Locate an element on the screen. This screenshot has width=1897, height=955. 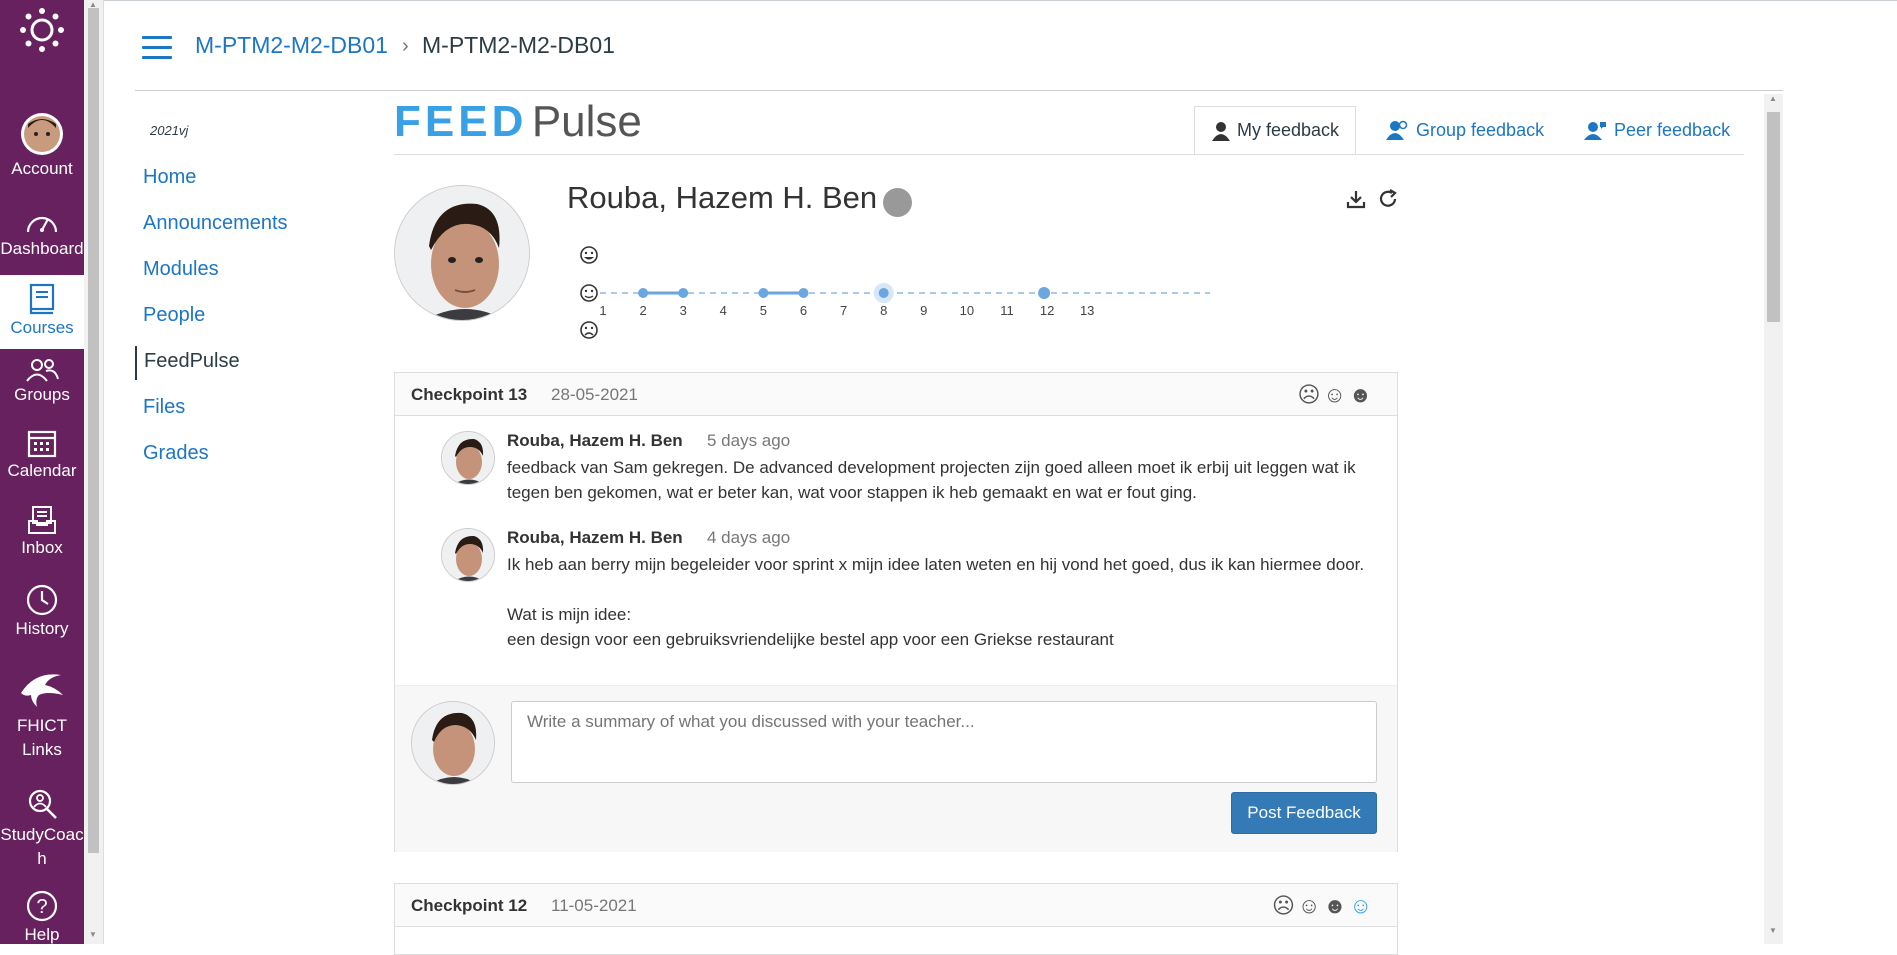
student-name: Rouba, Hazem H. Ben is located at coordinates (722, 197).